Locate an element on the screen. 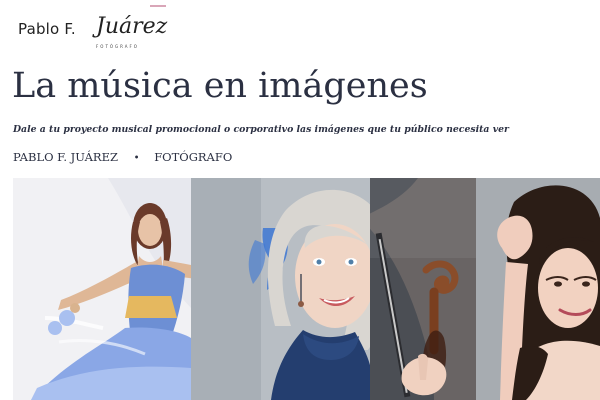  page-title: La música en imágenes is located at coordinates (220, 86).